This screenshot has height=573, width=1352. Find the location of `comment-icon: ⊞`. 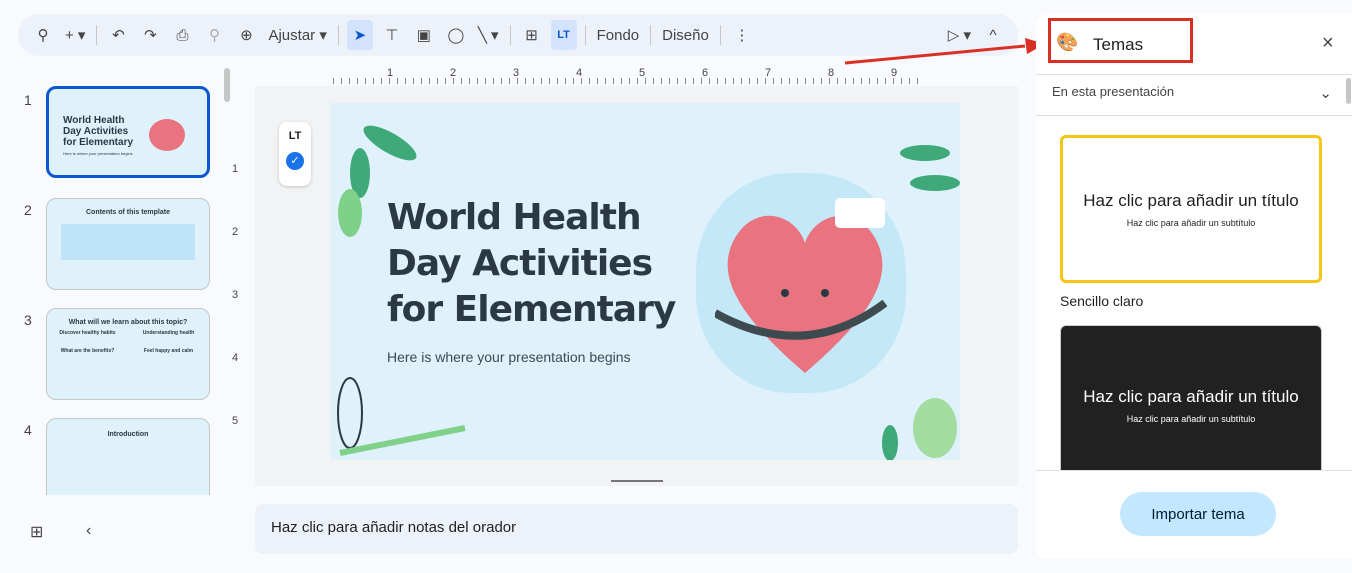

comment-icon: ⊞ is located at coordinates (532, 35).